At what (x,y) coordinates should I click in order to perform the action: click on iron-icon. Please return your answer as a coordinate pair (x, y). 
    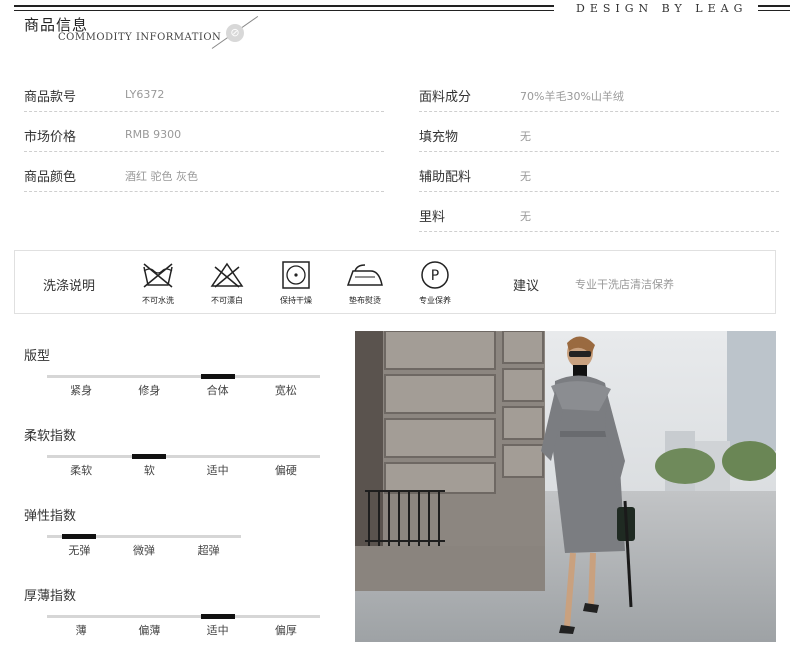
    Looking at the image, I should click on (364, 275).